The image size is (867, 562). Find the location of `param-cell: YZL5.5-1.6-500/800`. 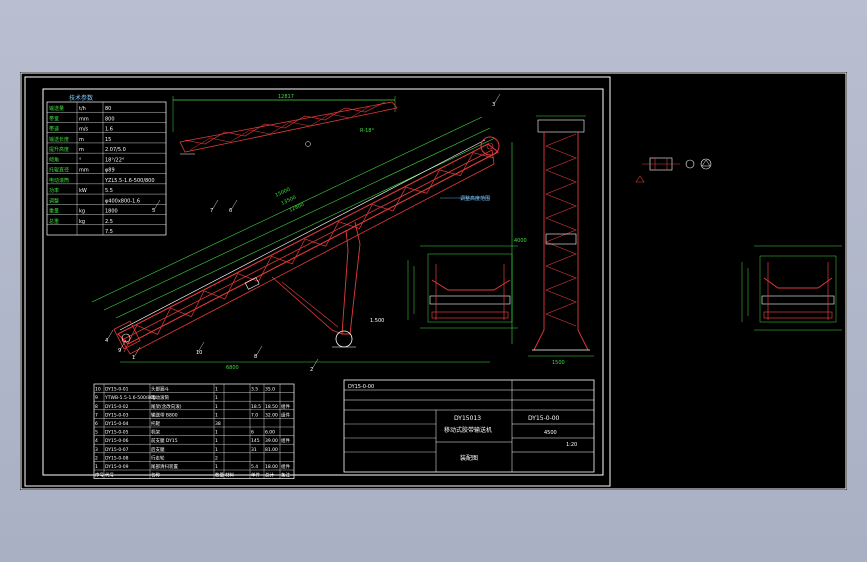

param-cell: YZL5.5-1.6-500/800 is located at coordinates (129, 181).